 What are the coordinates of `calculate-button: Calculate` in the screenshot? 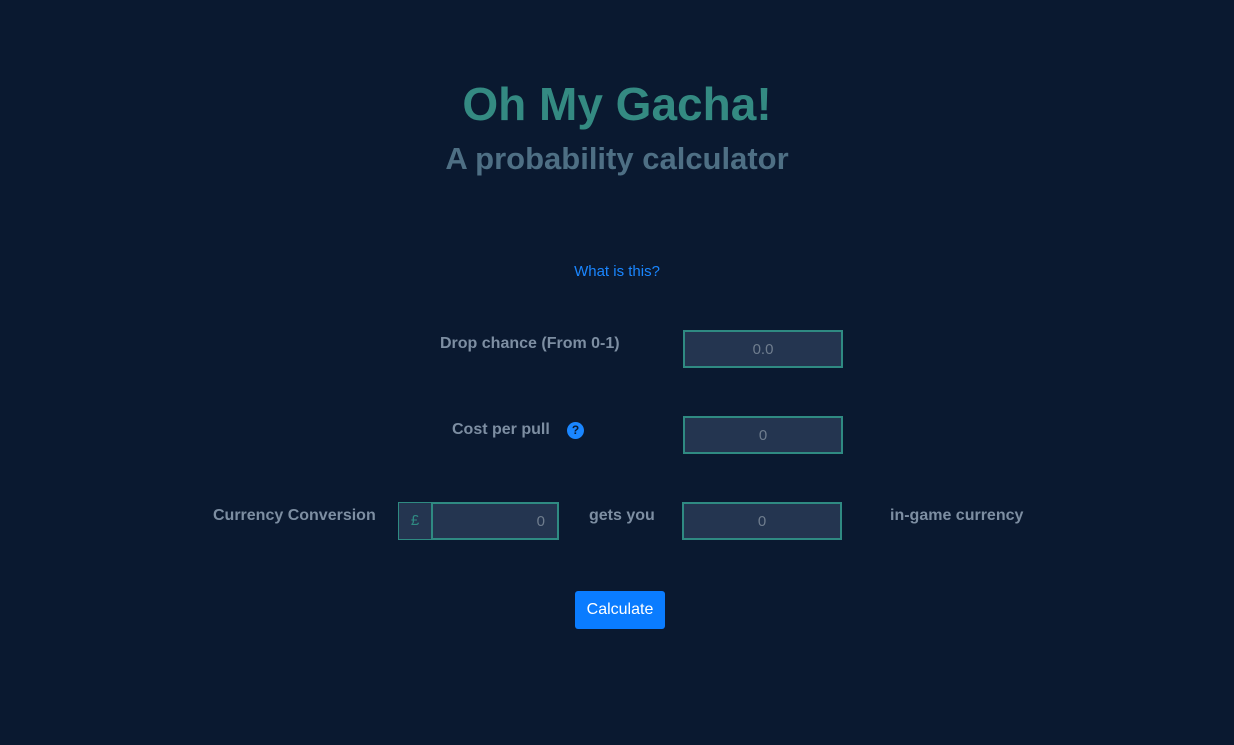 It's located at (620, 610).